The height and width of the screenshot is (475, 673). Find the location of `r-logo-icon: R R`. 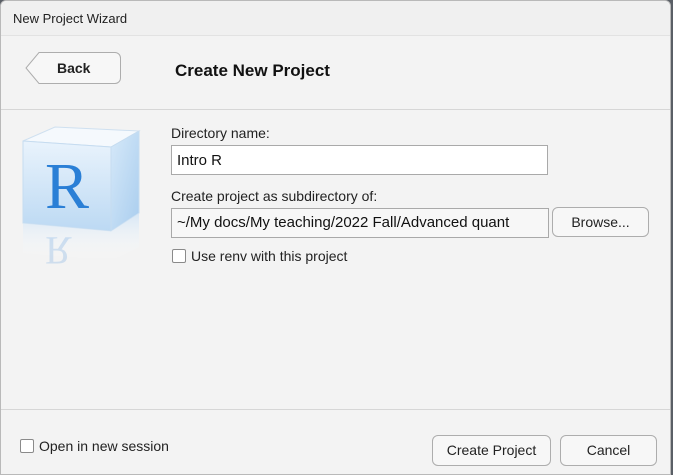

r-logo-icon: R R is located at coordinates (81, 195).